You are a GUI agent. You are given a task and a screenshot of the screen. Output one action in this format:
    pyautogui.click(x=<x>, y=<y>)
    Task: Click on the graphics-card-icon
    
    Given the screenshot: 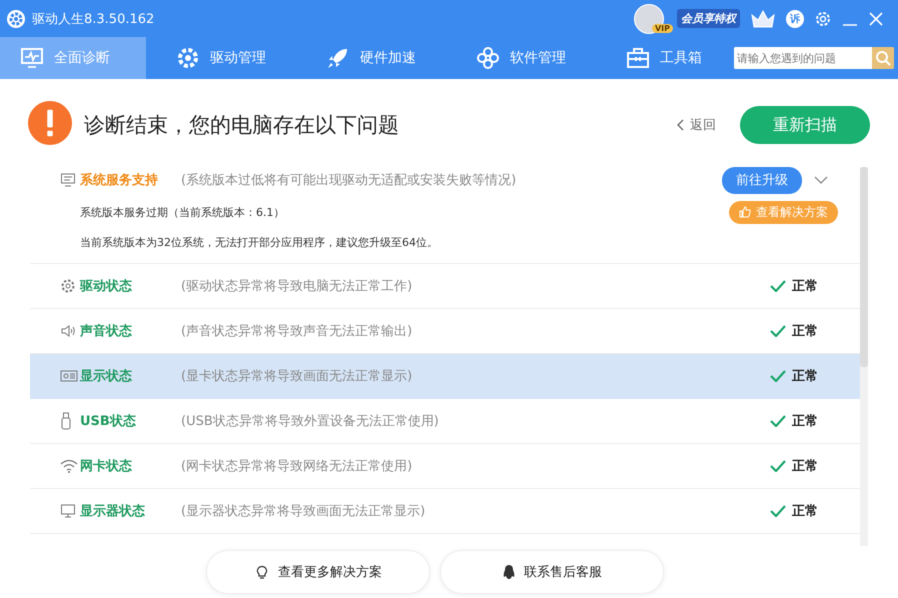 What is the action you would take?
    pyautogui.click(x=69, y=376)
    